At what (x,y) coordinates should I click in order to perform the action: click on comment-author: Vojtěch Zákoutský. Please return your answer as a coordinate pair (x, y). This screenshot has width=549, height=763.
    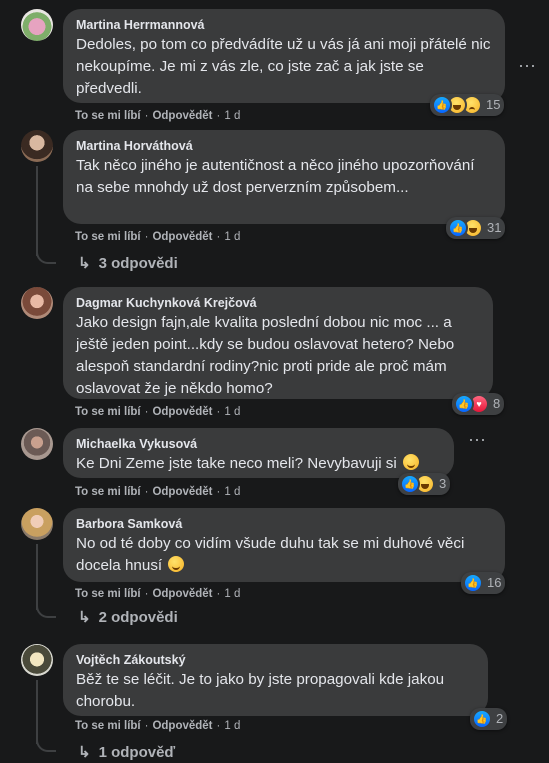
    Looking at the image, I should click on (276, 660).